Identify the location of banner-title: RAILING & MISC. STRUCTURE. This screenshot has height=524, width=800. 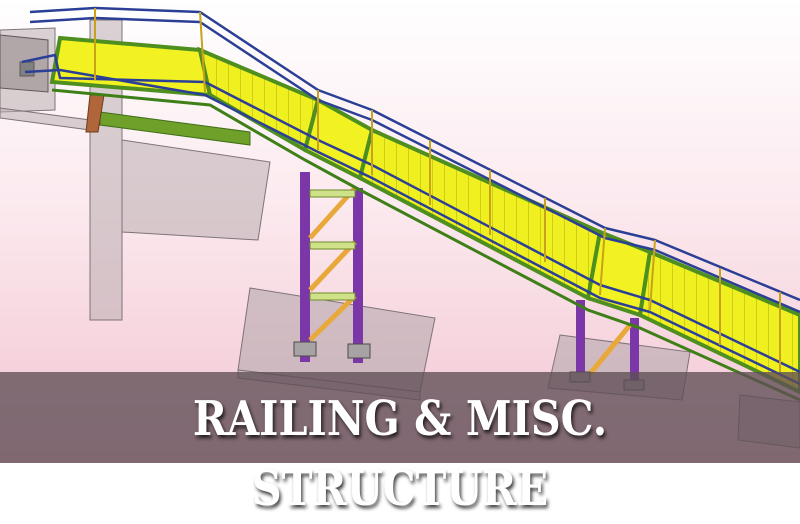
(400, 454).